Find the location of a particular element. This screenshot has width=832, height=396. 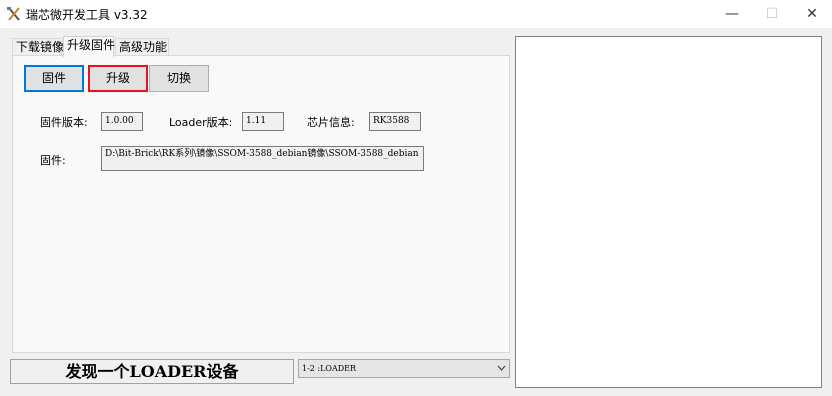

loader-version-field: 1.11 is located at coordinates (263, 121).